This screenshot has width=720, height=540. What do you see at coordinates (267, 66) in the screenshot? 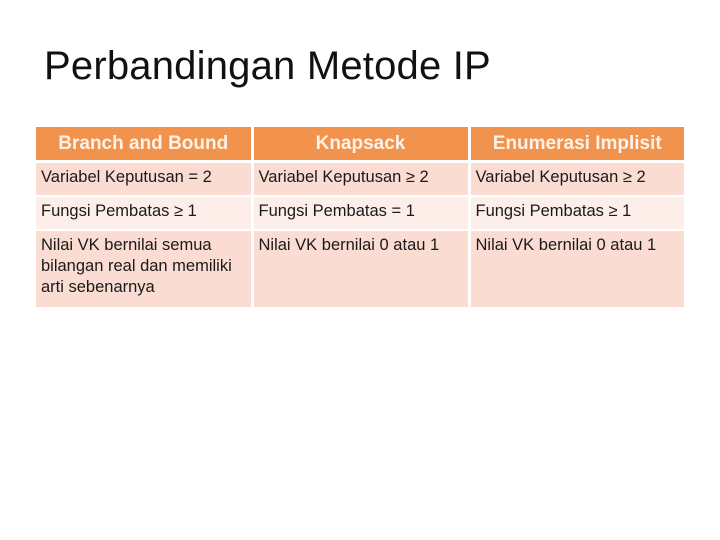
I see `slide-title: Perbandingan Metode IP` at bounding box center [267, 66].